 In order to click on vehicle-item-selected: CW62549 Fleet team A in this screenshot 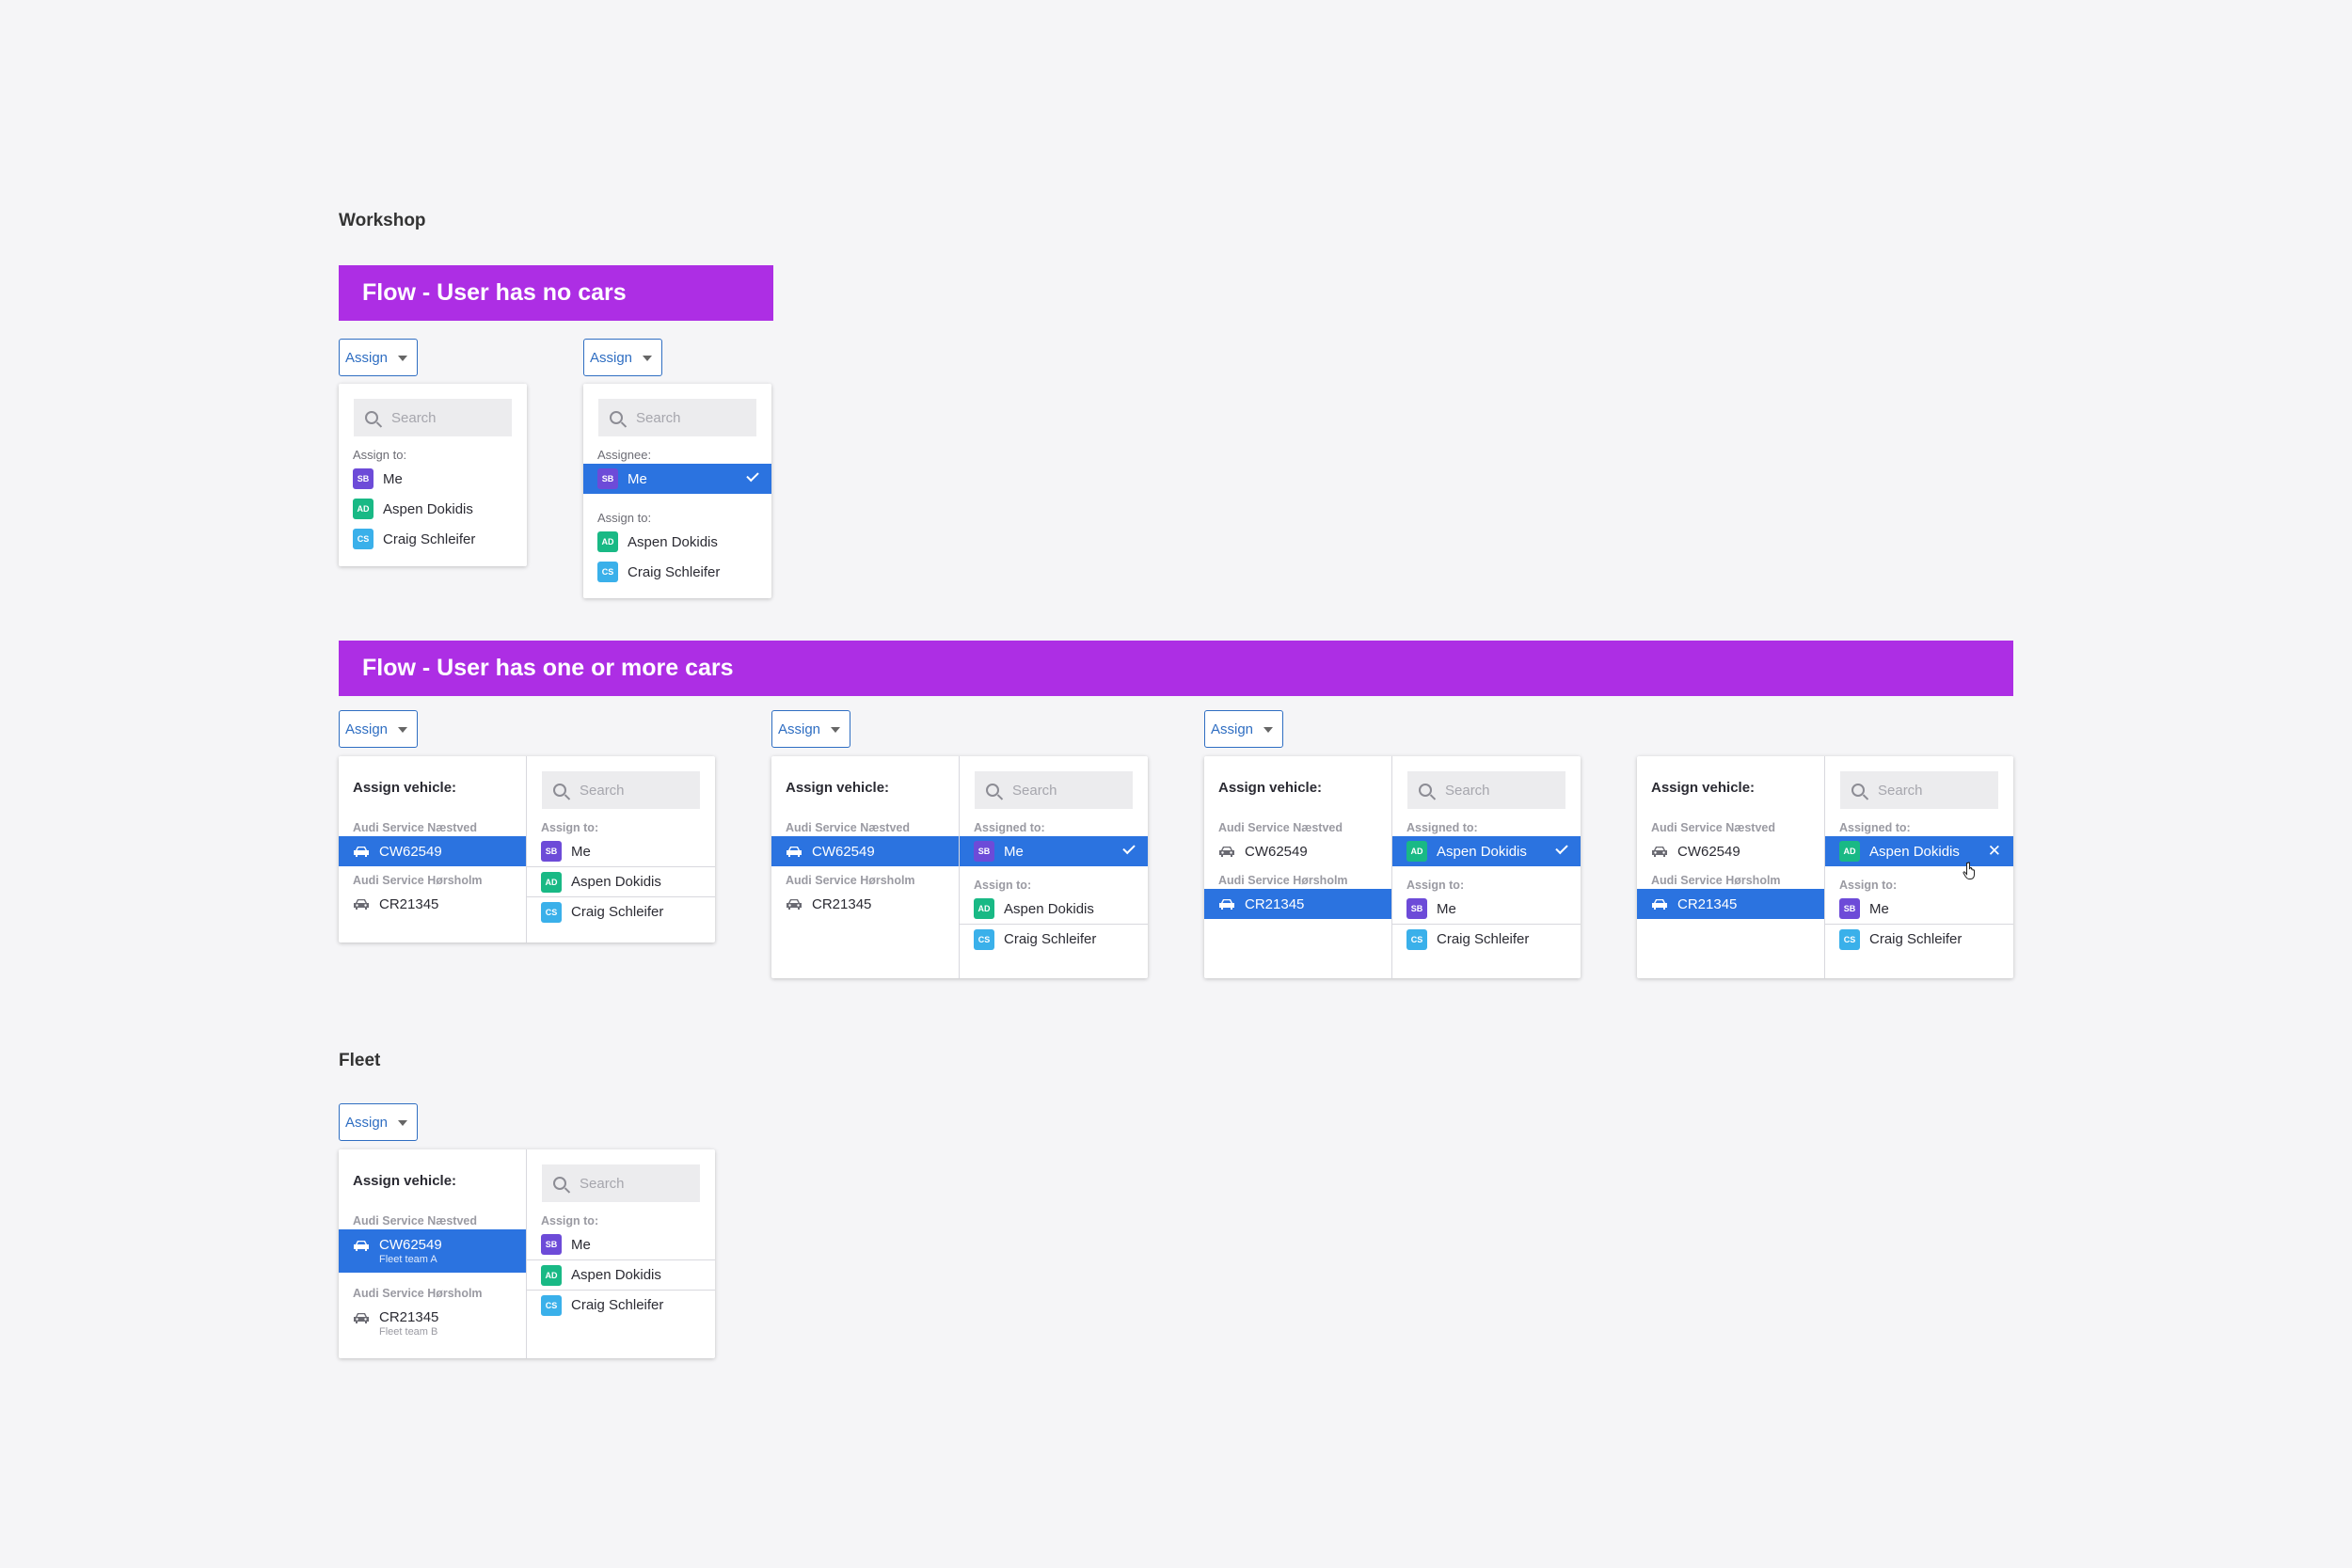, I will do `click(432, 1251)`.